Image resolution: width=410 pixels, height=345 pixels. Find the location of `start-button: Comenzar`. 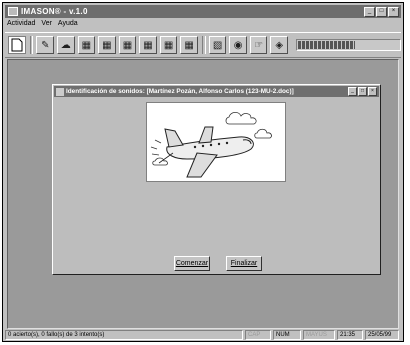

start-button: Comenzar is located at coordinates (192, 263).